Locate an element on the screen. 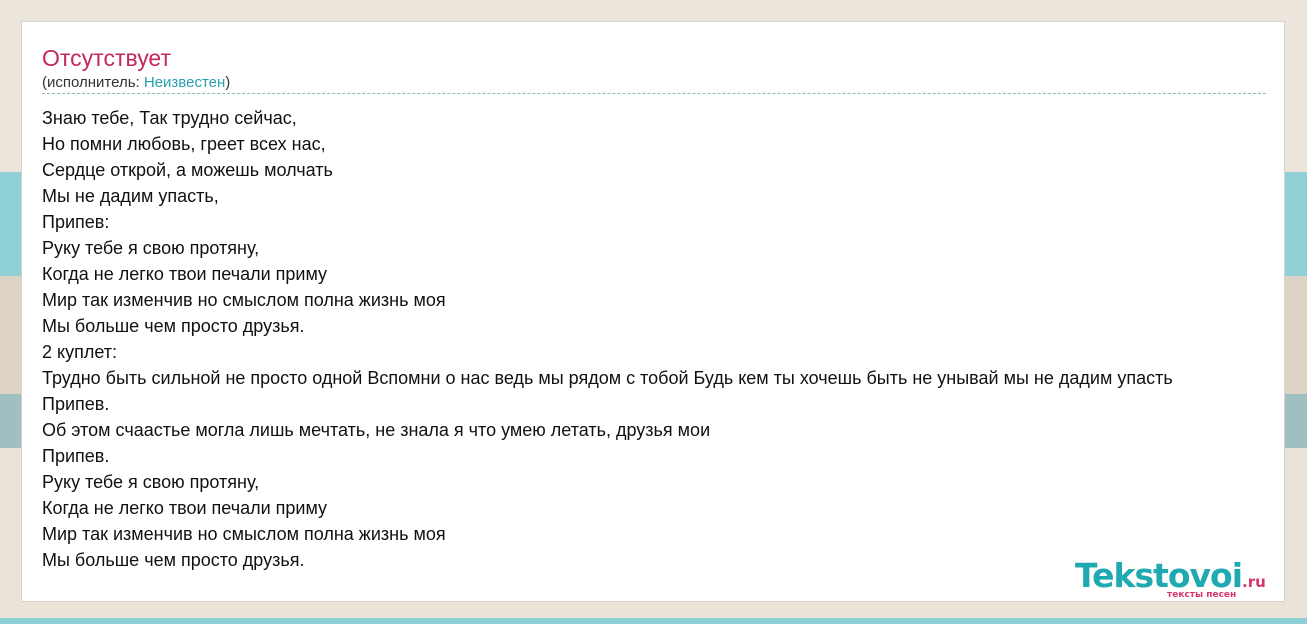 Image resolution: width=1307 pixels, height=624 pixels. artist-link: Неизвестен is located at coordinates (184, 82).